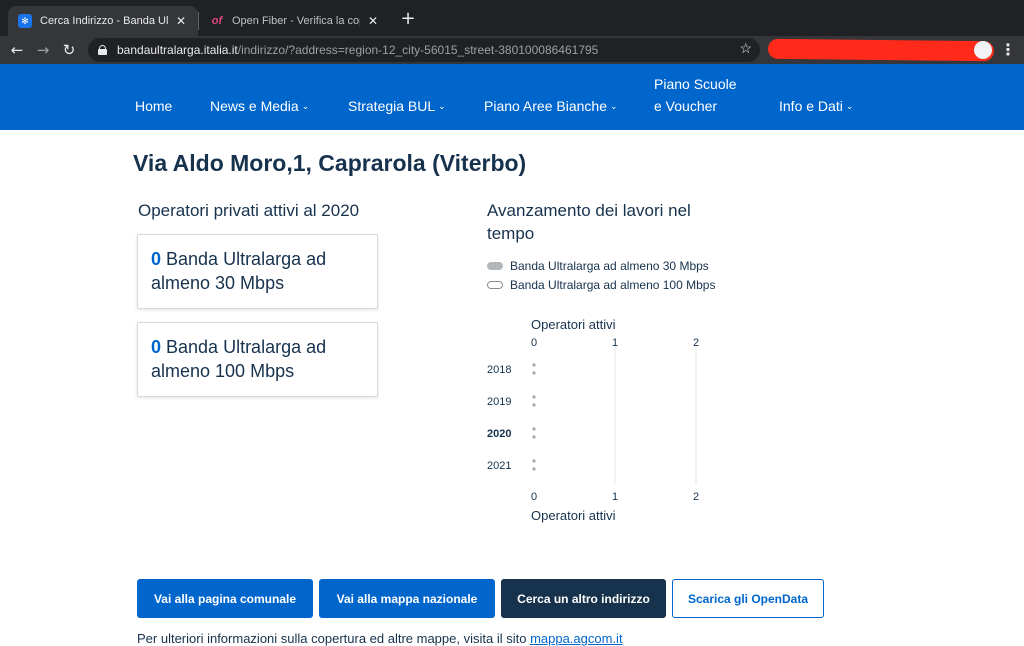 The height and width of the screenshot is (646, 1024). What do you see at coordinates (696, 343) in the screenshot?
I see `x-tick-label-top: 2` at bounding box center [696, 343].